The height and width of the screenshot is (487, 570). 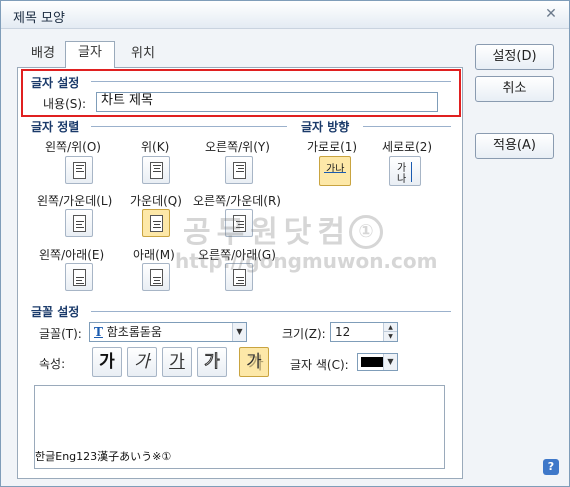 What do you see at coordinates (390, 327) in the screenshot?
I see `spin-up-icon: ▲` at bounding box center [390, 327].